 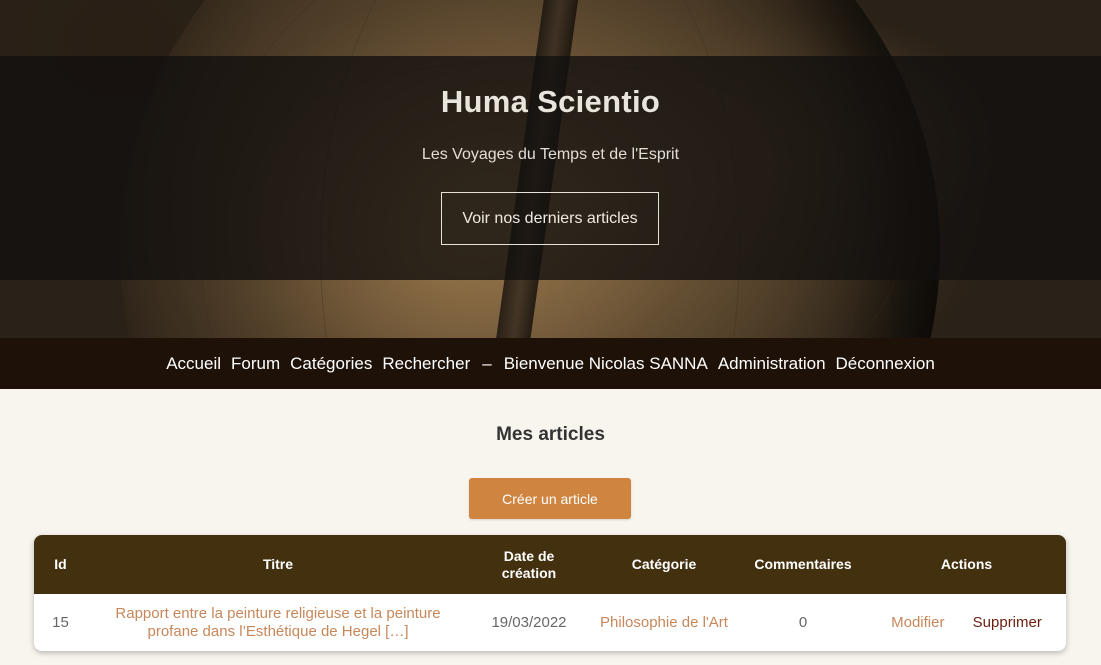 I want to click on page-title: Mes articles, so click(x=550, y=434).